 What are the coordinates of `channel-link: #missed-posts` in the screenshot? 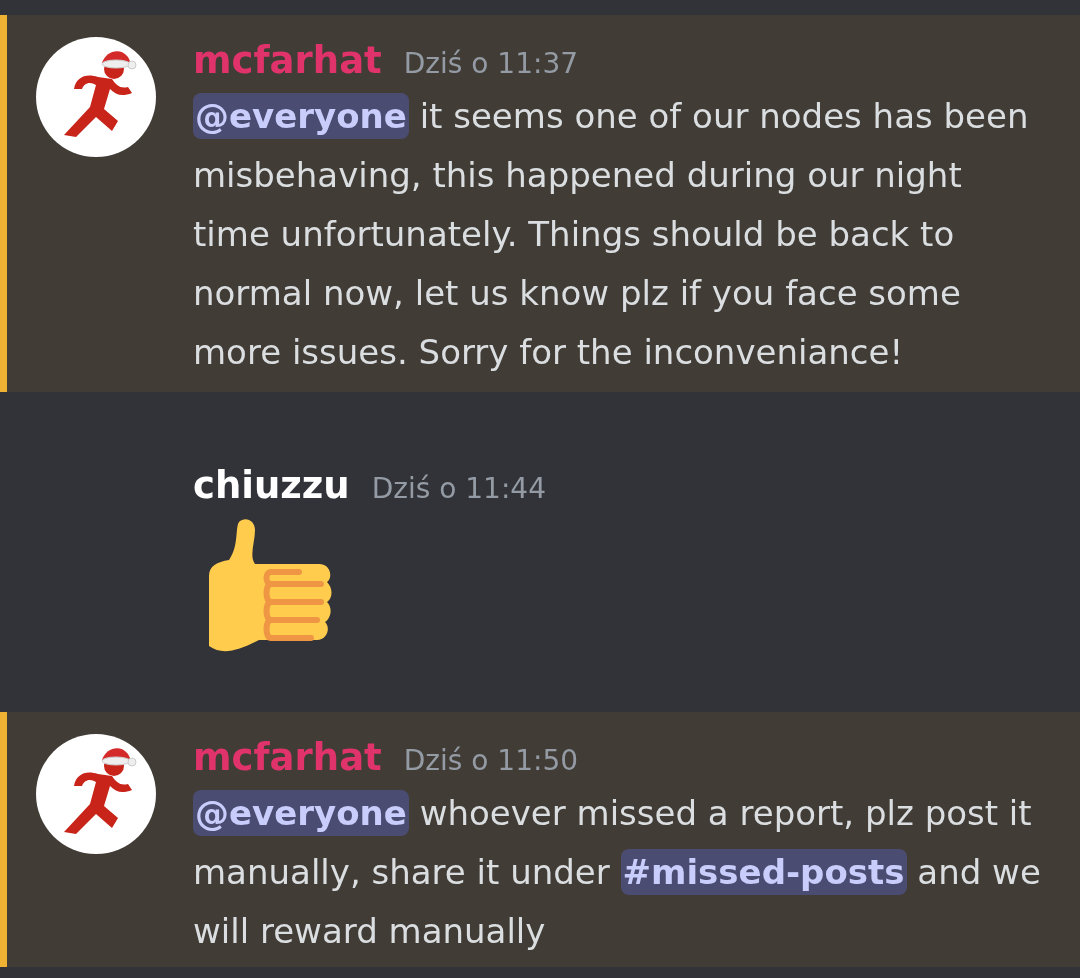 It's located at (763, 872).